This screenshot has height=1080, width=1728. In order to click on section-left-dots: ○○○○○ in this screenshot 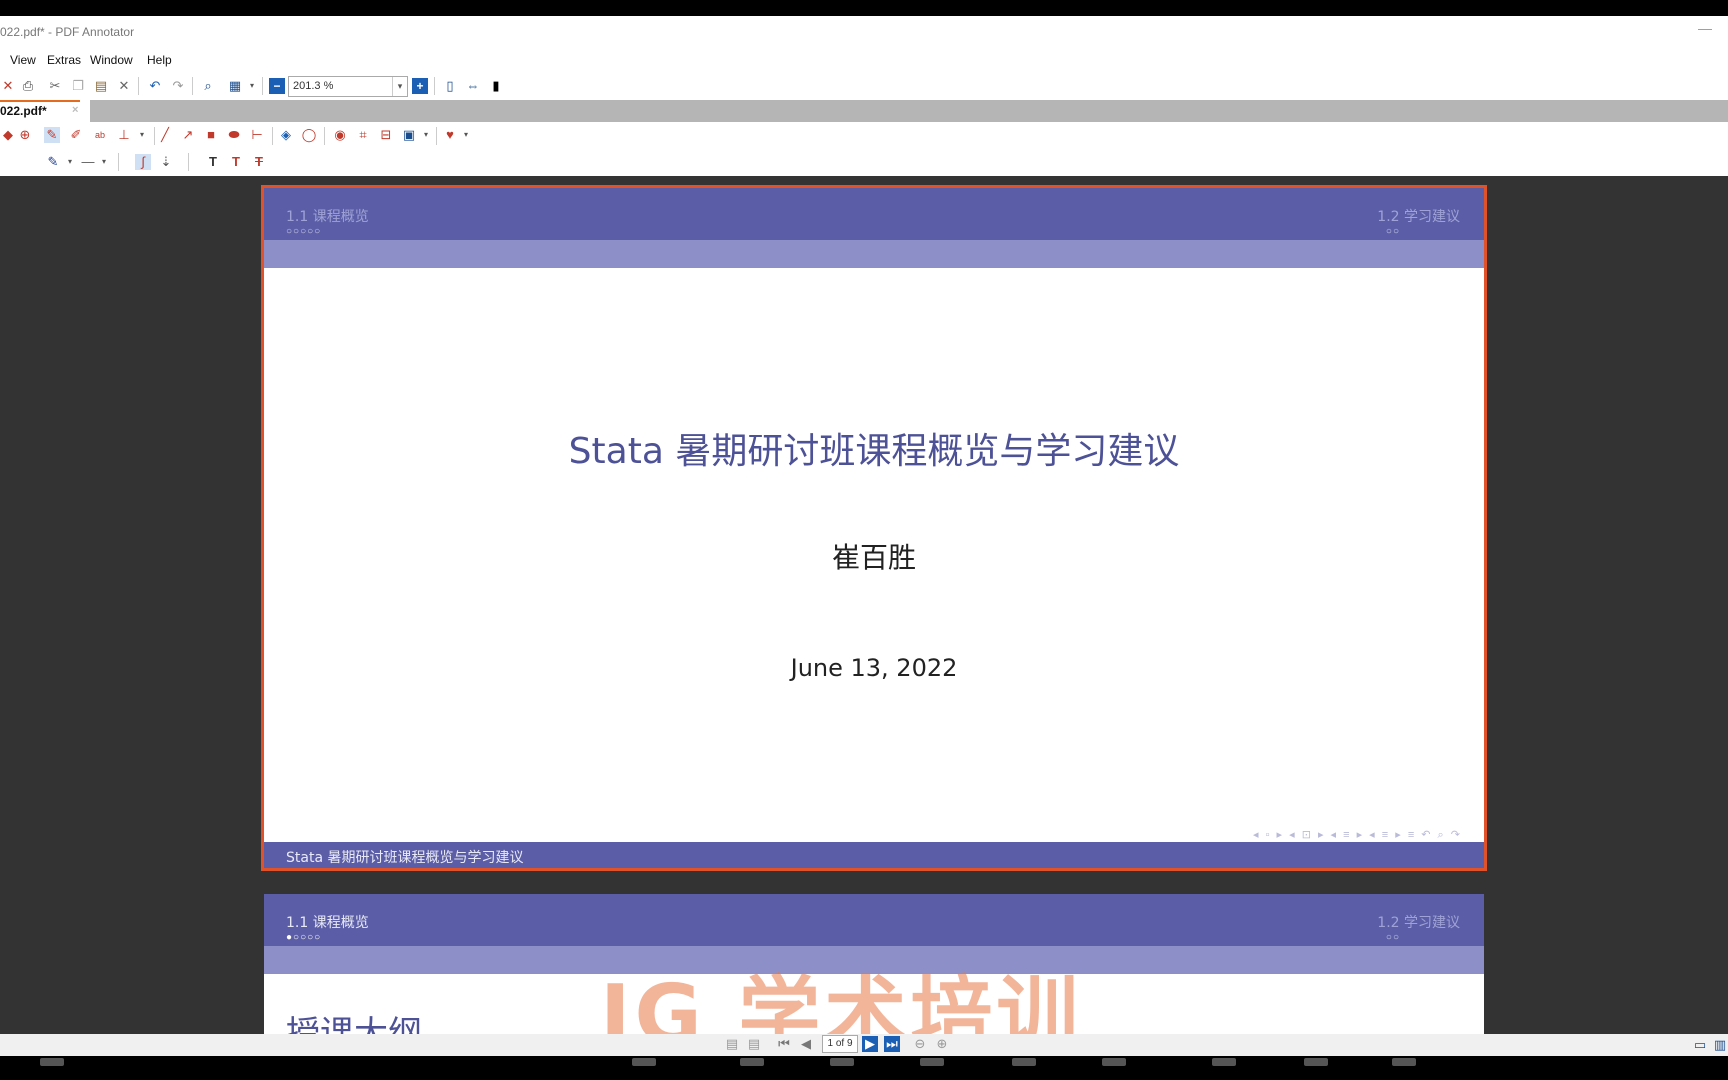, I will do `click(303, 231)`.